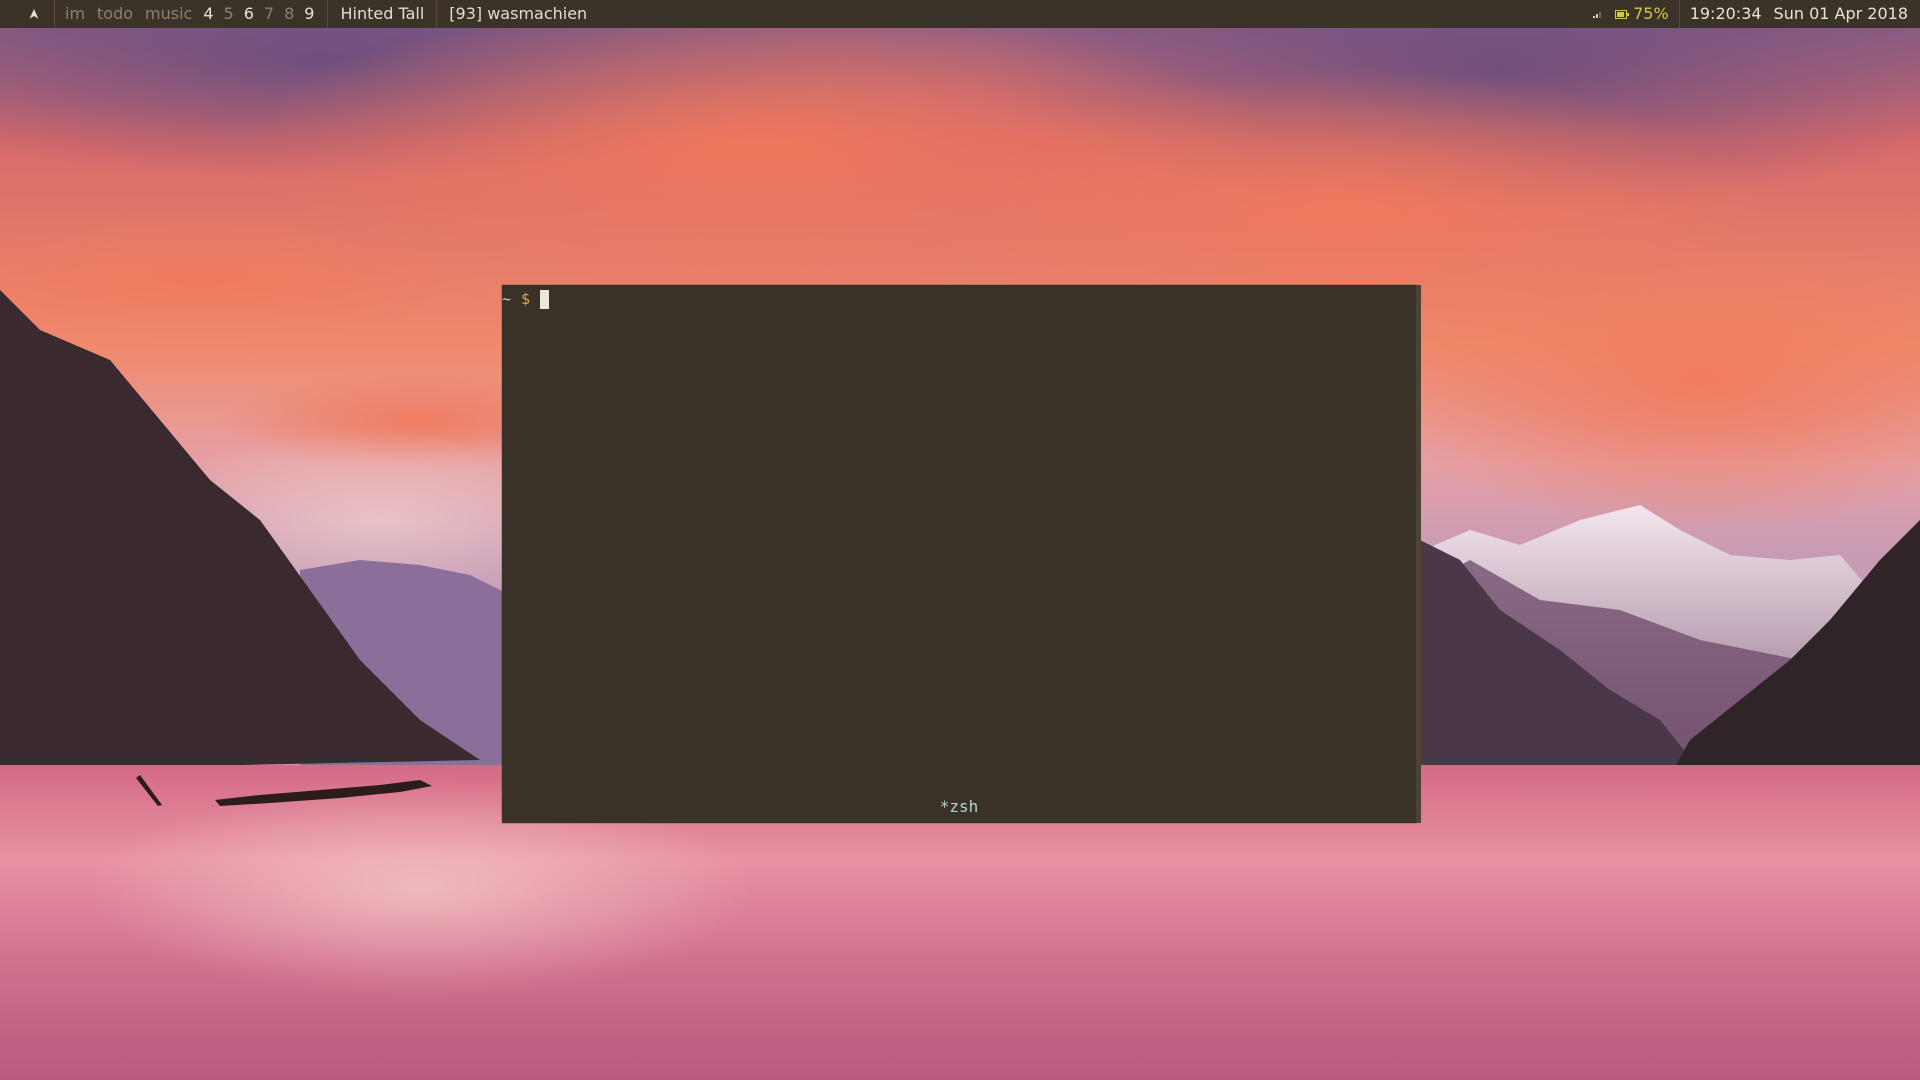 This screenshot has width=1920, height=1080. I want to click on prompt-symbol: $, so click(526, 299).